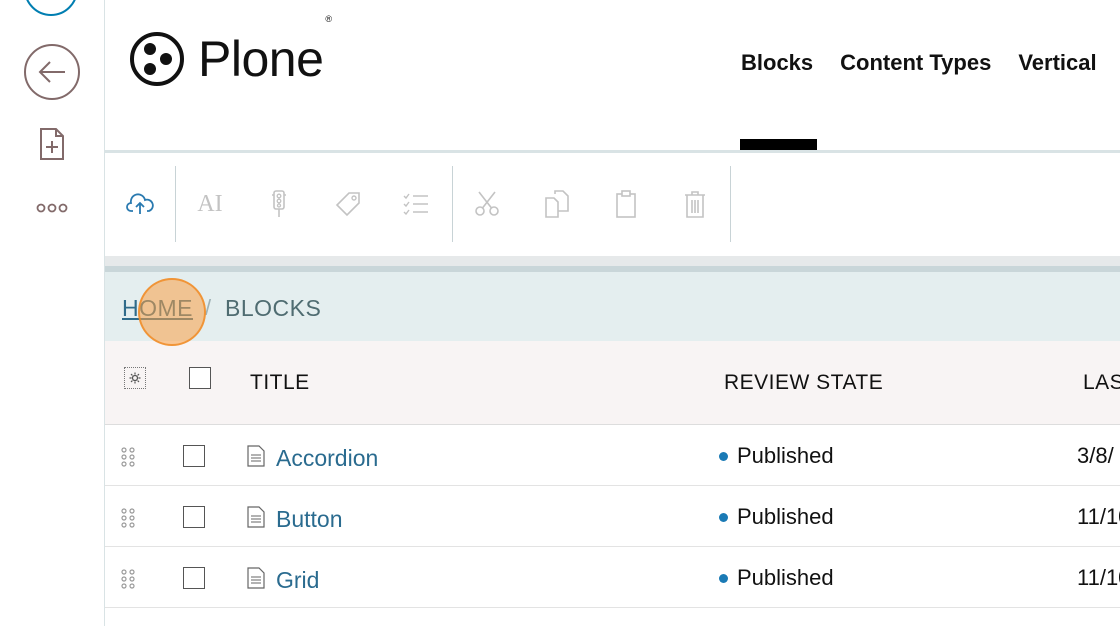 The image size is (1120, 626). What do you see at coordinates (348, 204) in the screenshot?
I see `tag-icon` at bounding box center [348, 204].